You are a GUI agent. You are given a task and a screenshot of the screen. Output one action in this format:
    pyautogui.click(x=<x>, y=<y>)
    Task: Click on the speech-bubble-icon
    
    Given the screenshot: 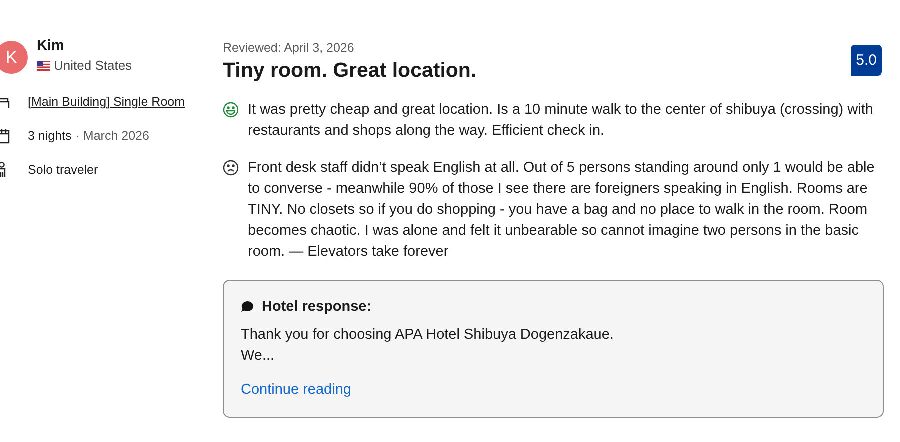 What is the action you would take?
    pyautogui.click(x=247, y=307)
    